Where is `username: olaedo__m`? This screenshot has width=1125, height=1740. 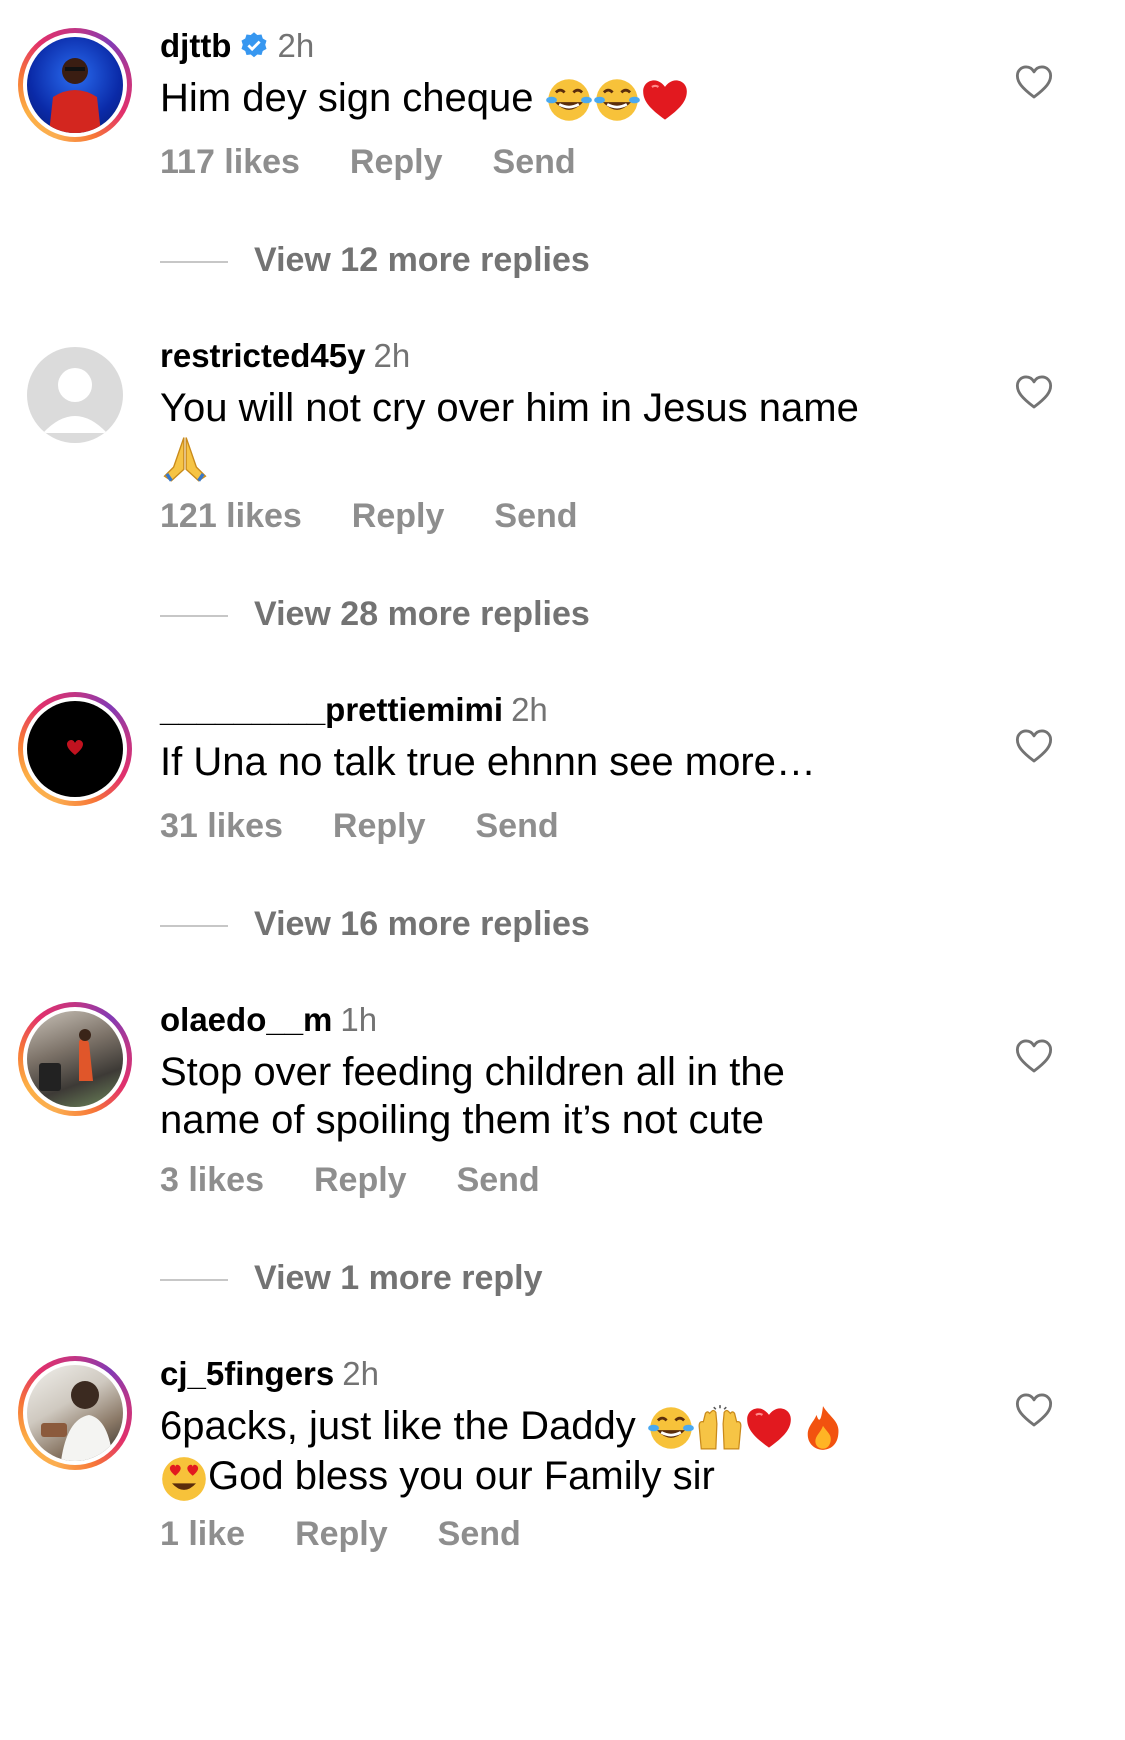 username: olaedo__m is located at coordinates (246, 1019).